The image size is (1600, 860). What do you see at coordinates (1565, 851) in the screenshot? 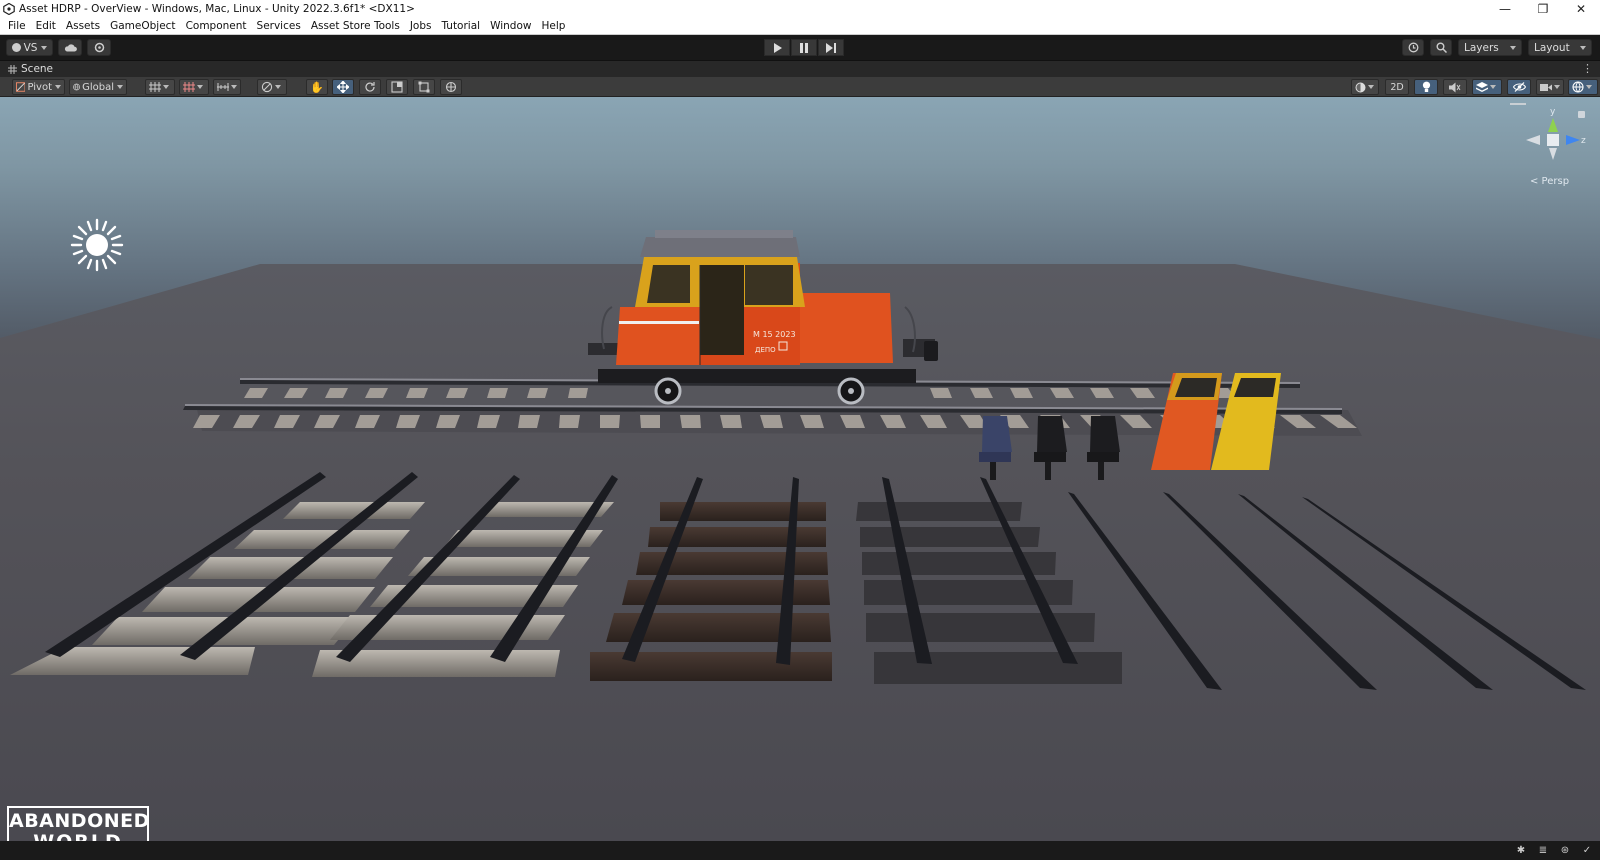
I see `bug-icon: ⊛` at bounding box center [1565, 851].